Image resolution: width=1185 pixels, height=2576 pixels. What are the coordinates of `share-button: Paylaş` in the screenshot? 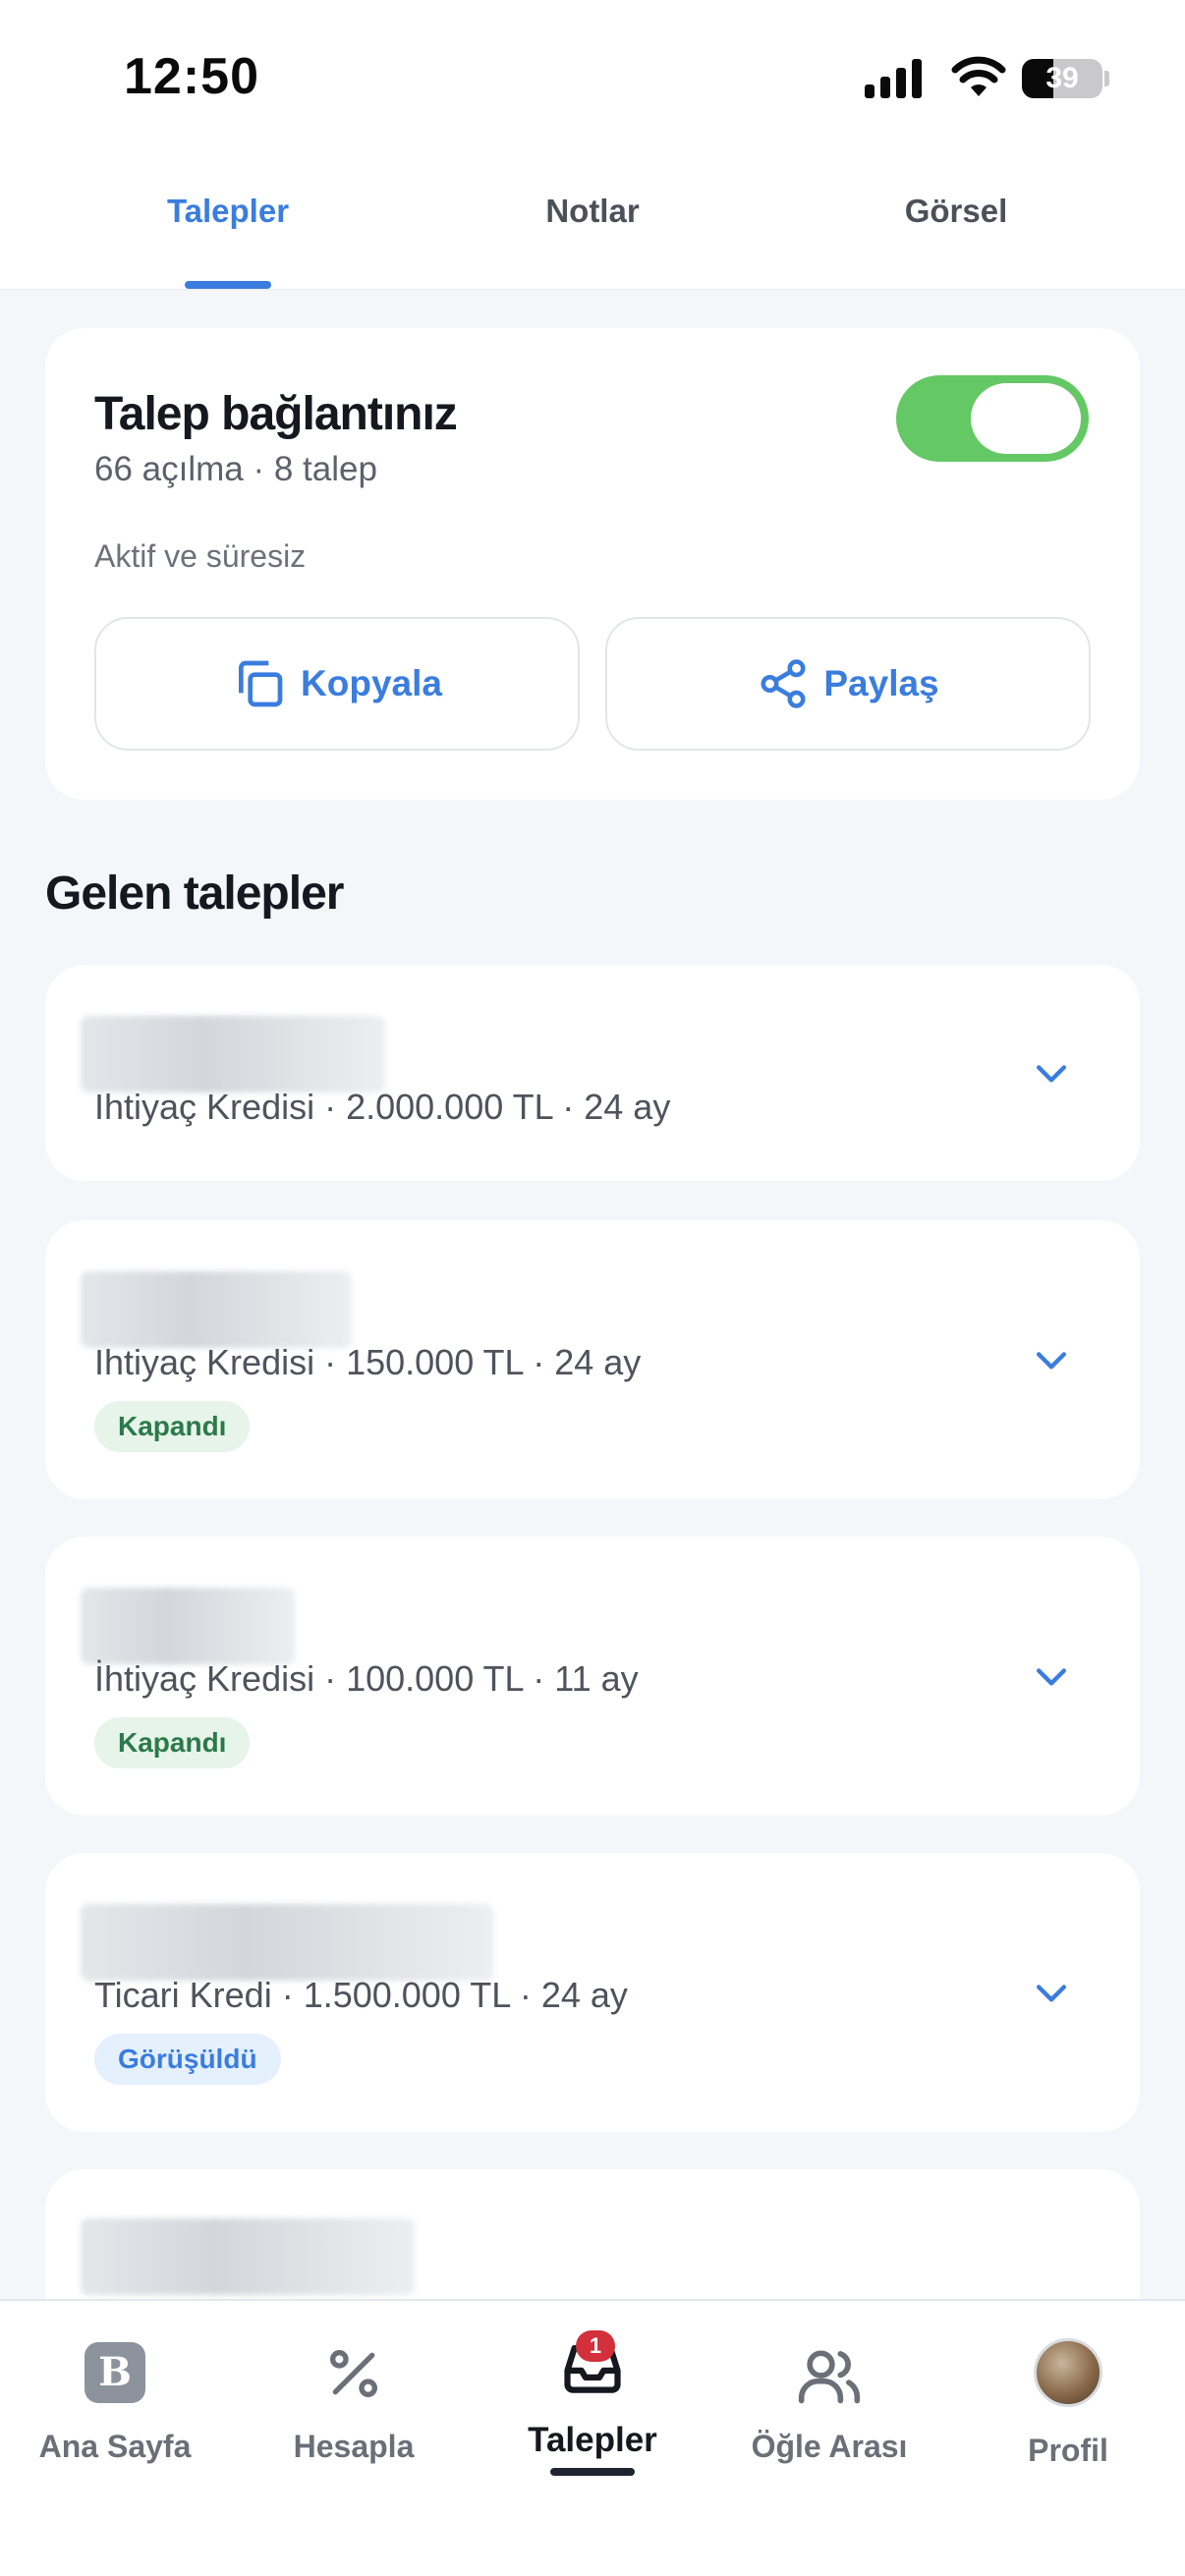 It's located at (848, 684).